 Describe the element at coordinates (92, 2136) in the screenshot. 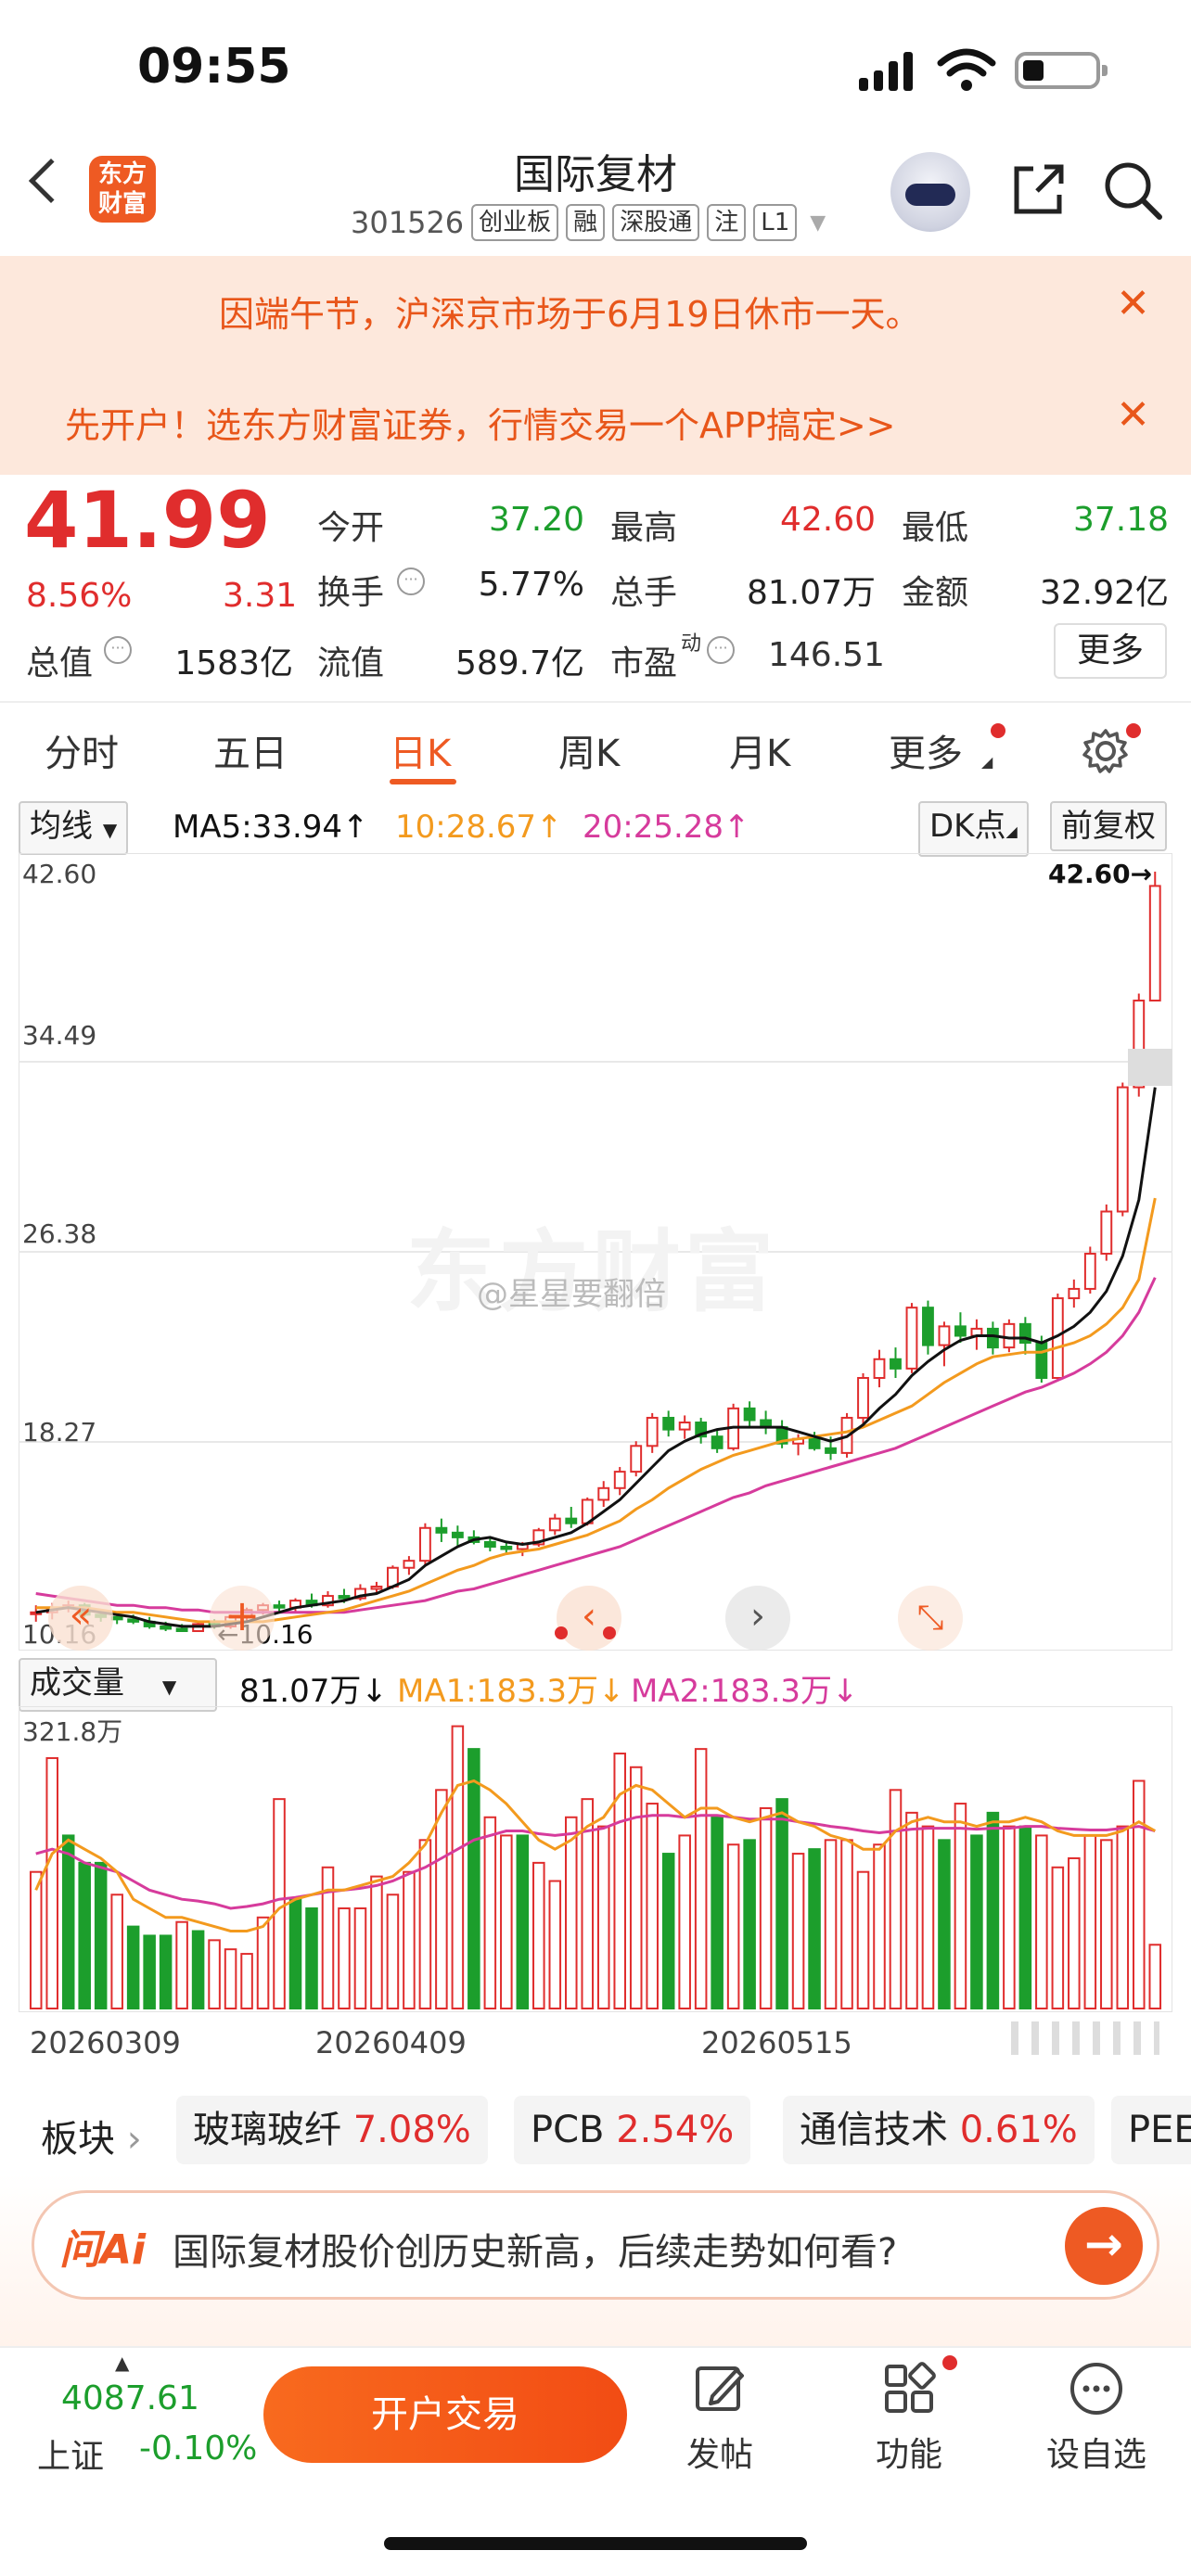

I see `sector-label: 板块 ›` at that location.